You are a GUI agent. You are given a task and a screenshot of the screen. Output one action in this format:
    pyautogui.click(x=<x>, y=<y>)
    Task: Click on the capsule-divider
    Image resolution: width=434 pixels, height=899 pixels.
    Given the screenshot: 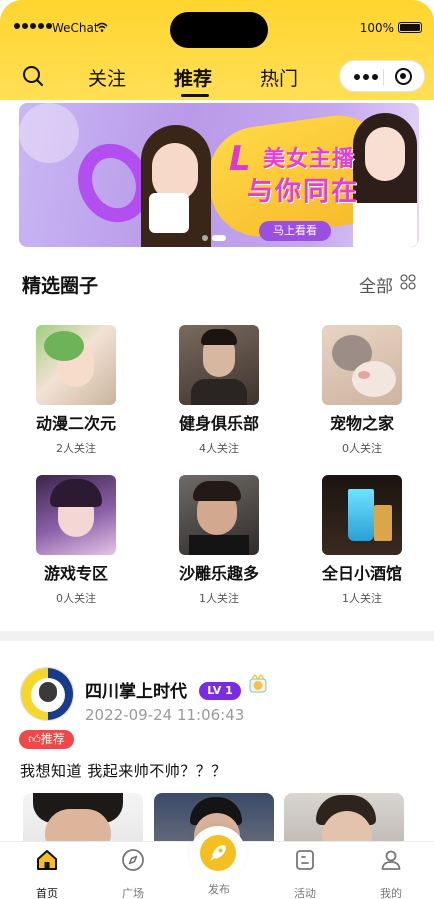 What is the action you would take?
    pyautogui.click(x=383, y=77)
    